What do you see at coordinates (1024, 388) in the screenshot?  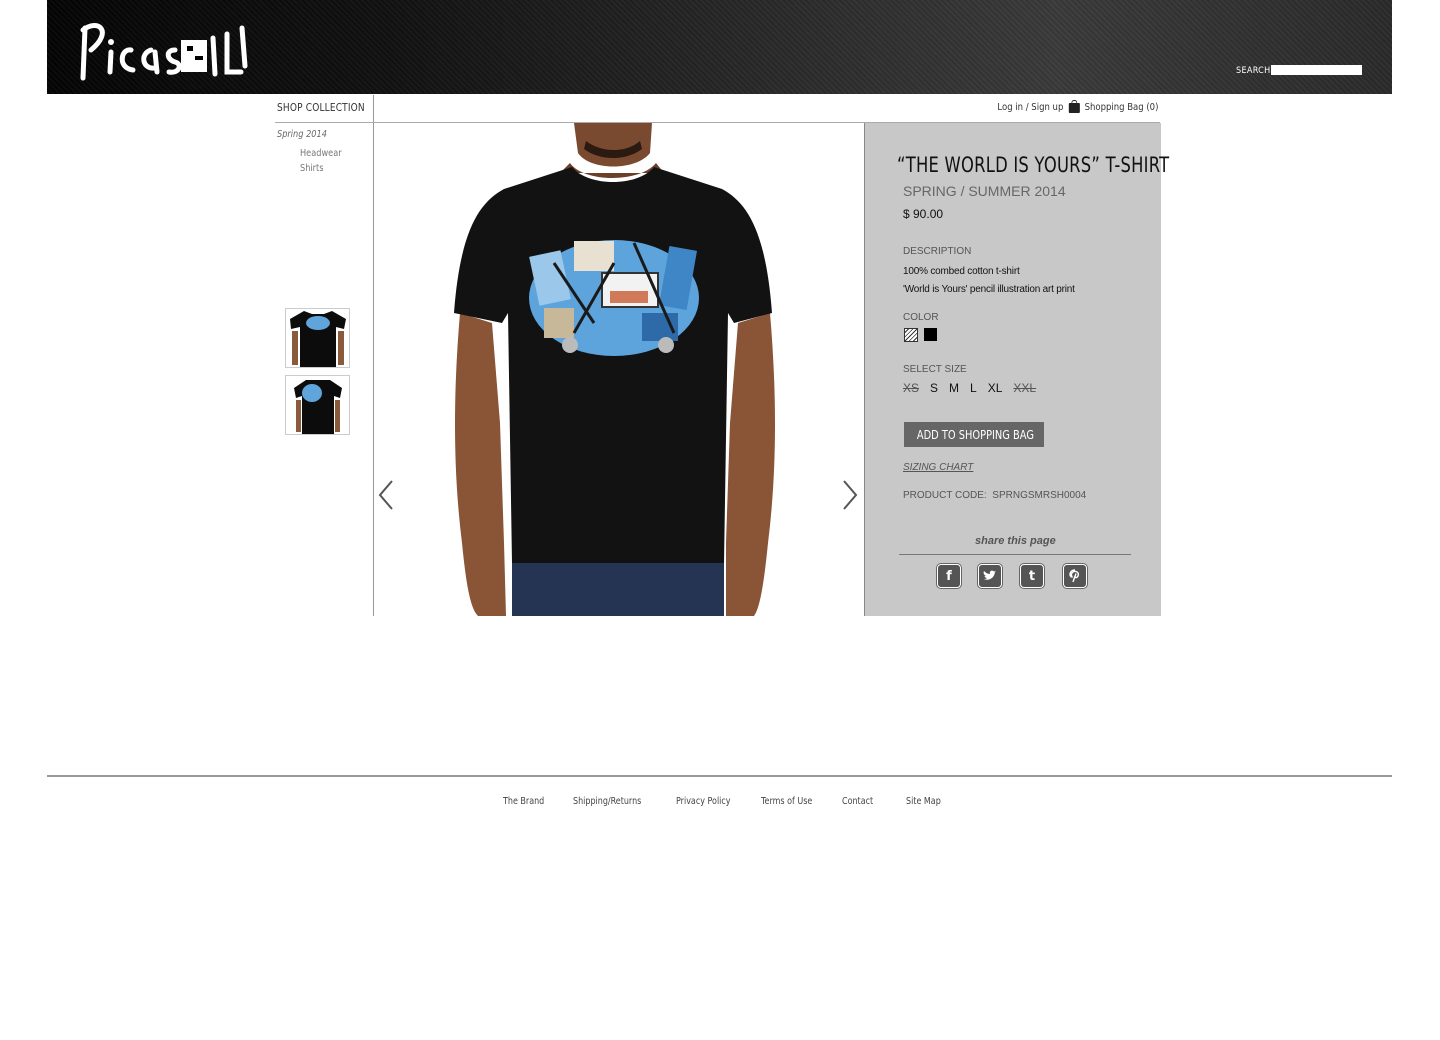 I see `size-xxl: XXL` at bounding box center [1024, 388].